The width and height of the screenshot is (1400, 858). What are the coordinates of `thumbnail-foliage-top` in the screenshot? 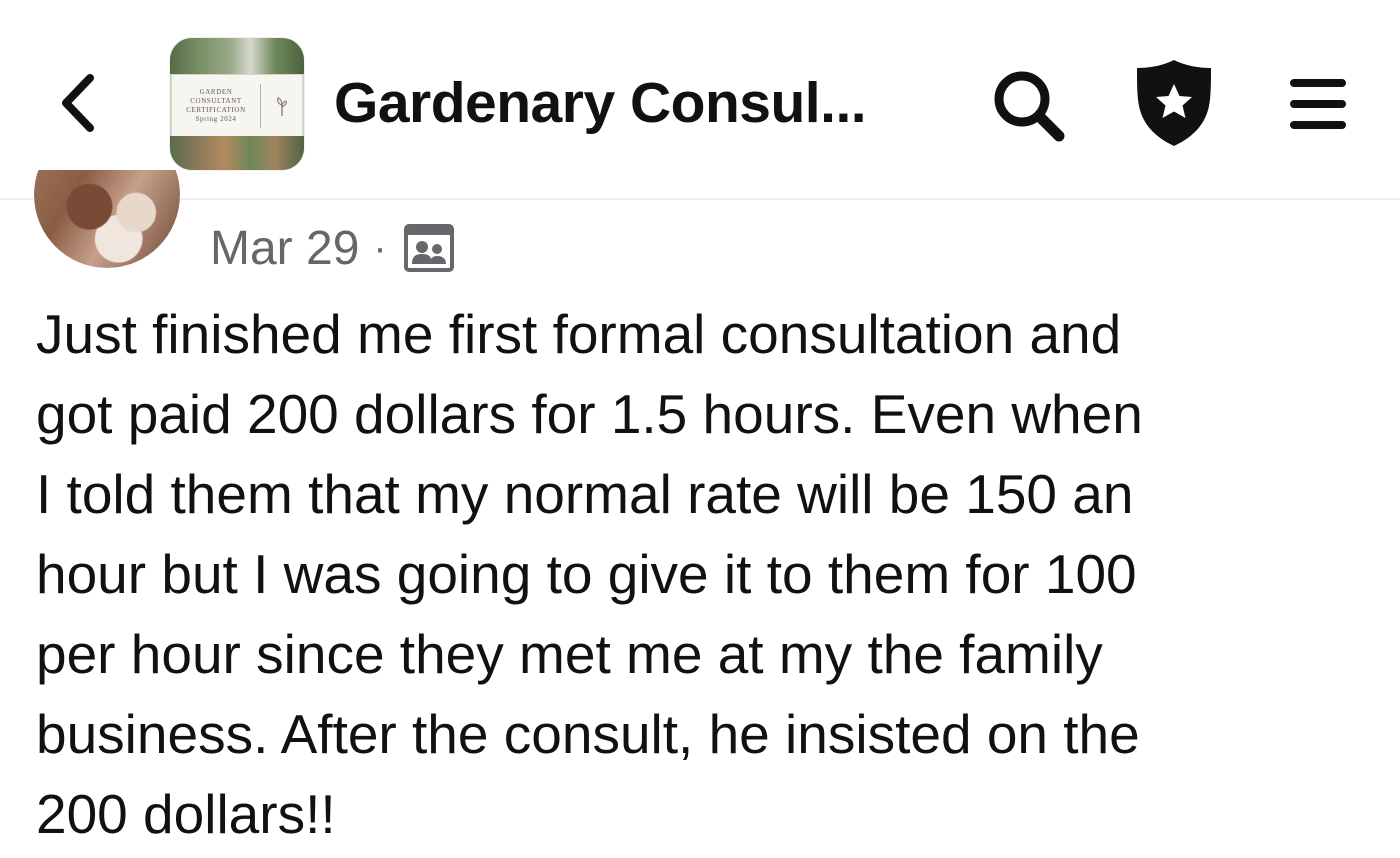 It's located at (237, 56).